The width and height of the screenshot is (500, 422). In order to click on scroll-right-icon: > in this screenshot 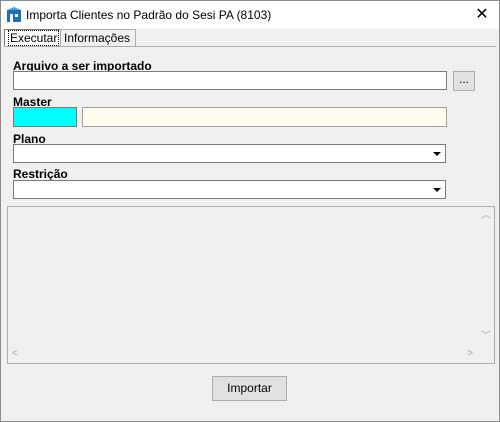, I will do `click(470, 354)`.